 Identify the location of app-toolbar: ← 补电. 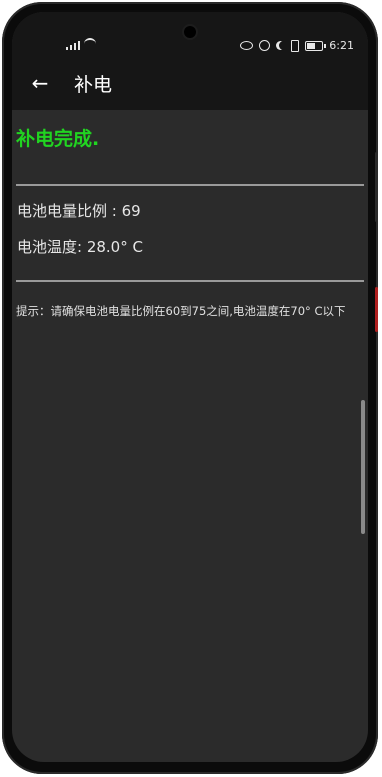
(190, 83).